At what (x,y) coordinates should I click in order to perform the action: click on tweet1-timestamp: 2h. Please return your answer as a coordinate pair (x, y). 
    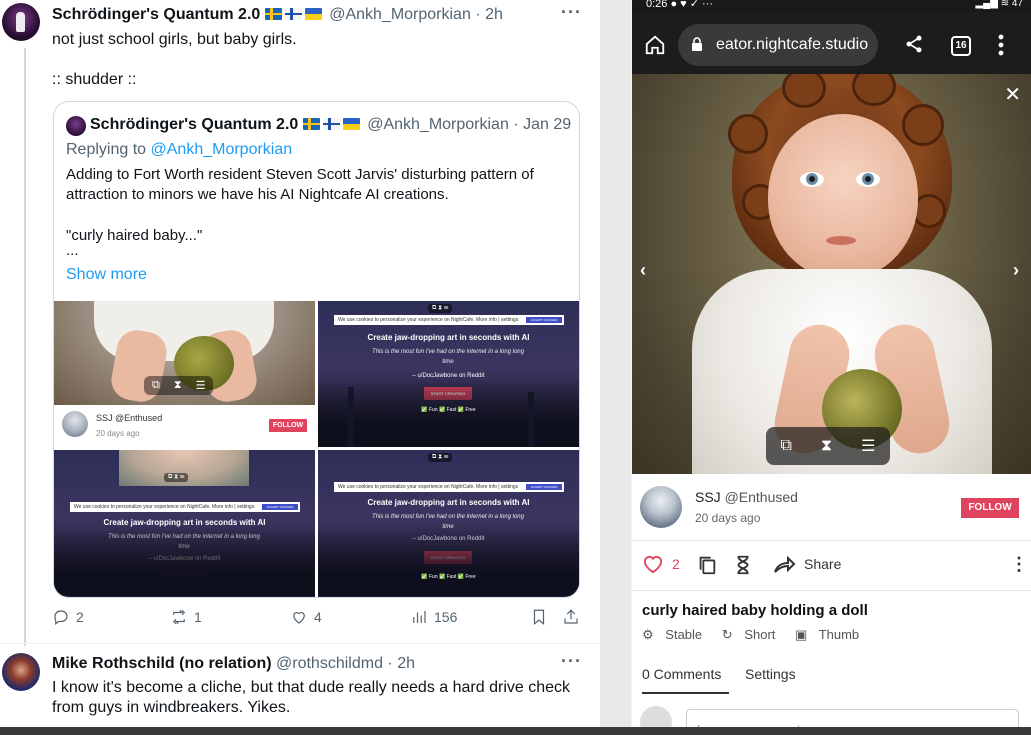
    Looking at the image, I should click on (494, 14).